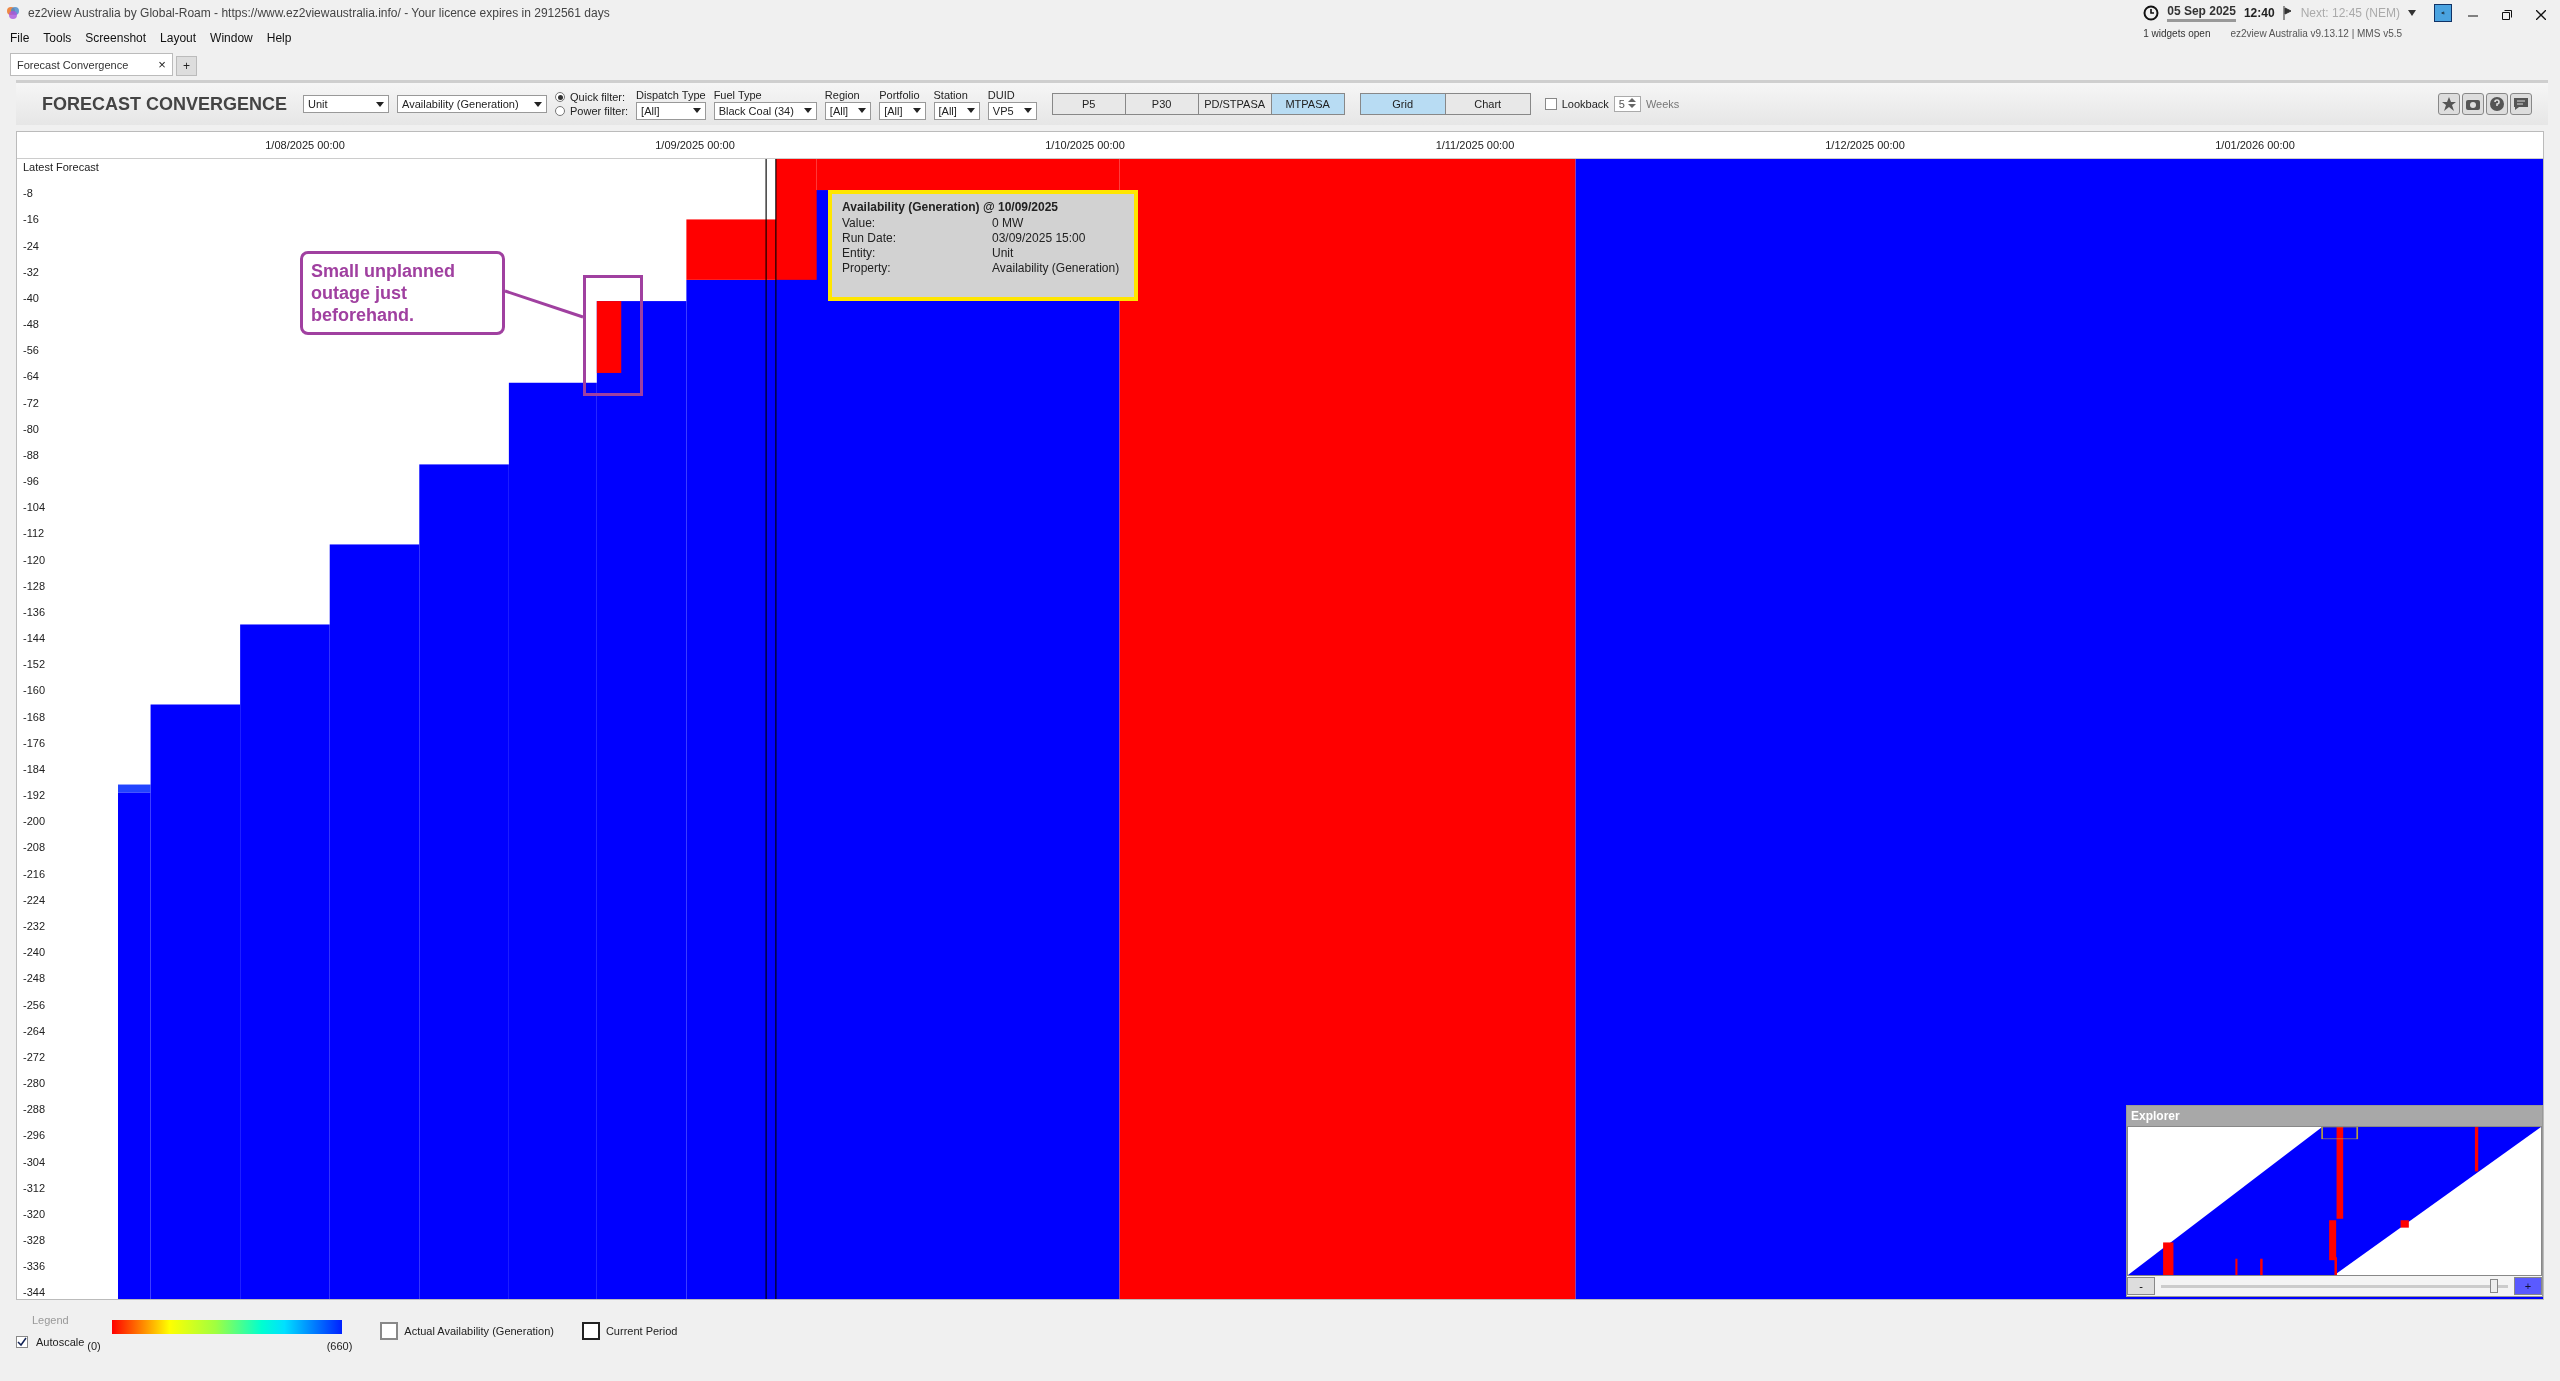  Describe the element at coordinates (738, 94) in the screenshot. I see `filter-label: Fuel Type` at that location.